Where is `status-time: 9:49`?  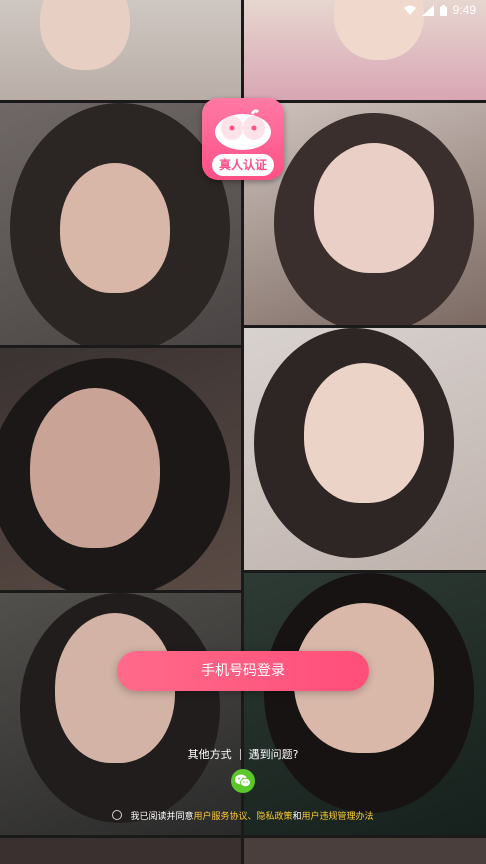 status-time: 9:49 is located at coordinates (464, 10).